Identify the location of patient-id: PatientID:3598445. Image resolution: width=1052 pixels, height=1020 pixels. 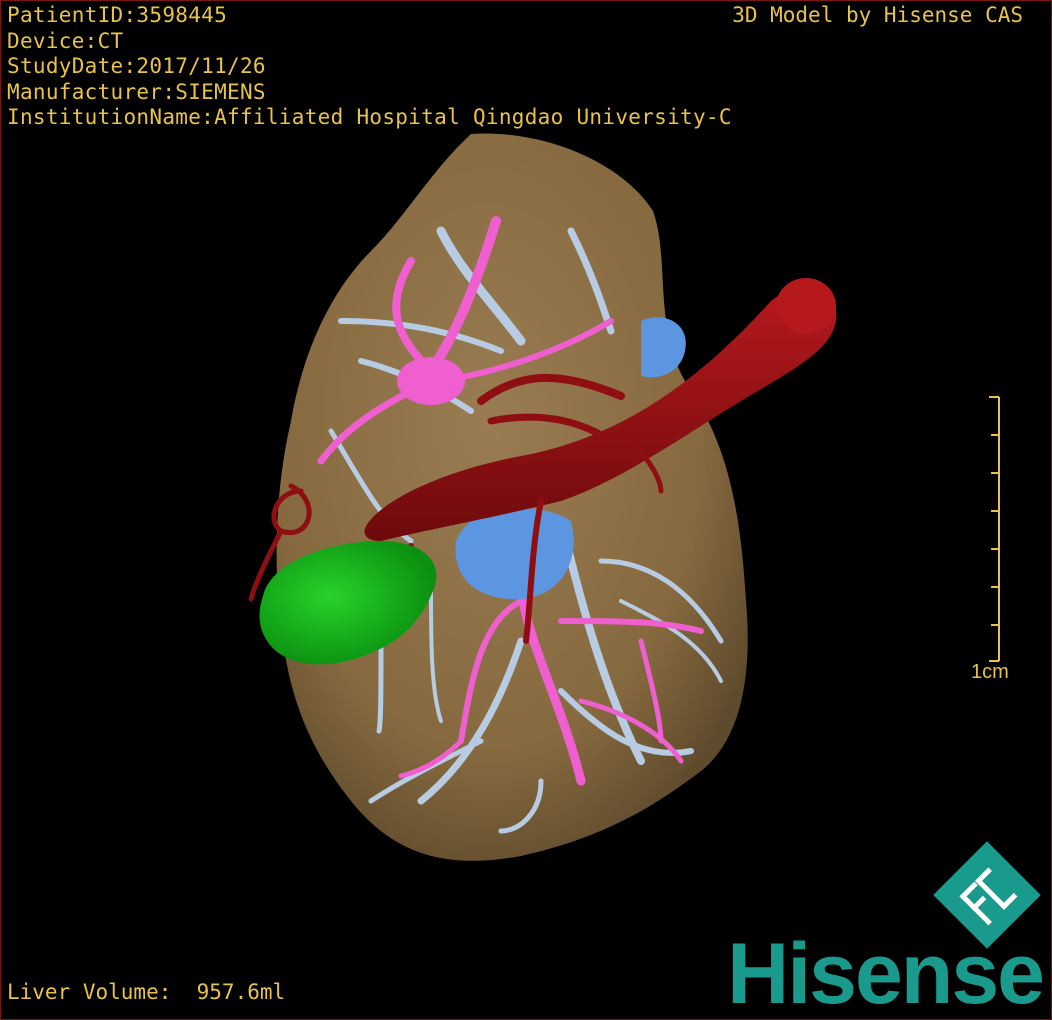
(117, 15).